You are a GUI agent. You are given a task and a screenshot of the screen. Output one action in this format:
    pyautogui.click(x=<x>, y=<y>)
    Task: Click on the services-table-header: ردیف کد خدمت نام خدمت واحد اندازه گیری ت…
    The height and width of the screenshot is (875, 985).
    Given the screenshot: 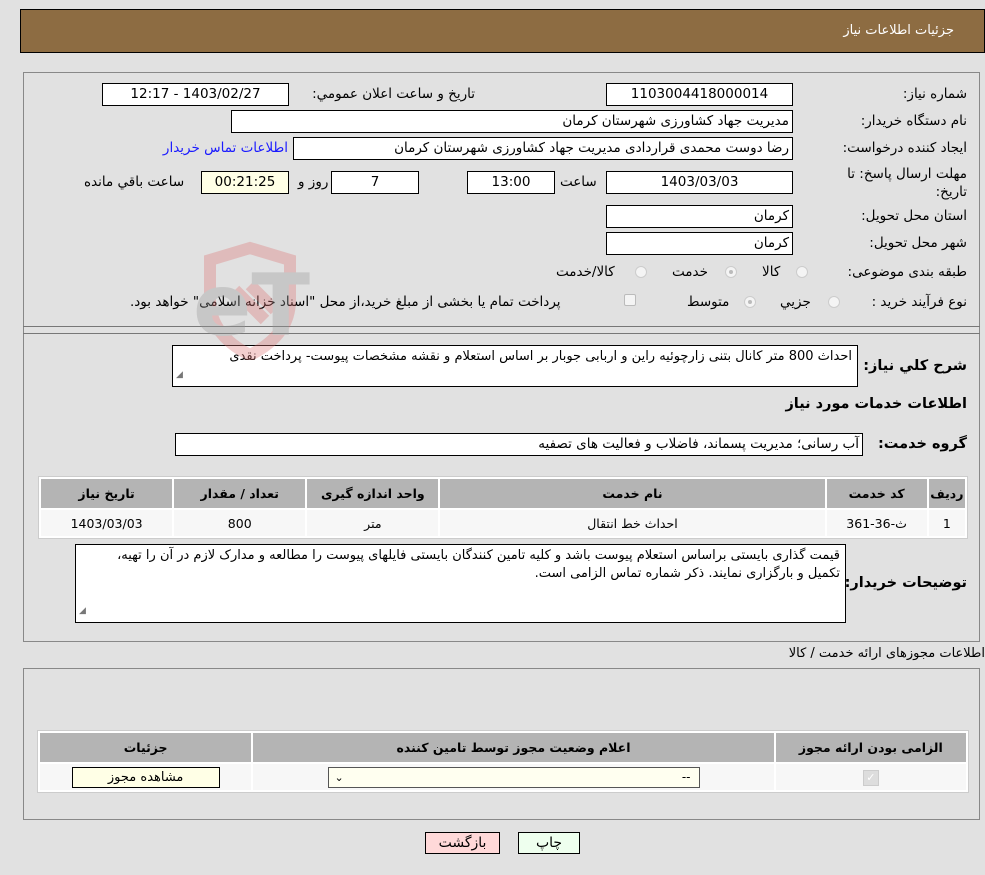 What is the action you would take?
    pyautogui.click(x=503, y=493)
    